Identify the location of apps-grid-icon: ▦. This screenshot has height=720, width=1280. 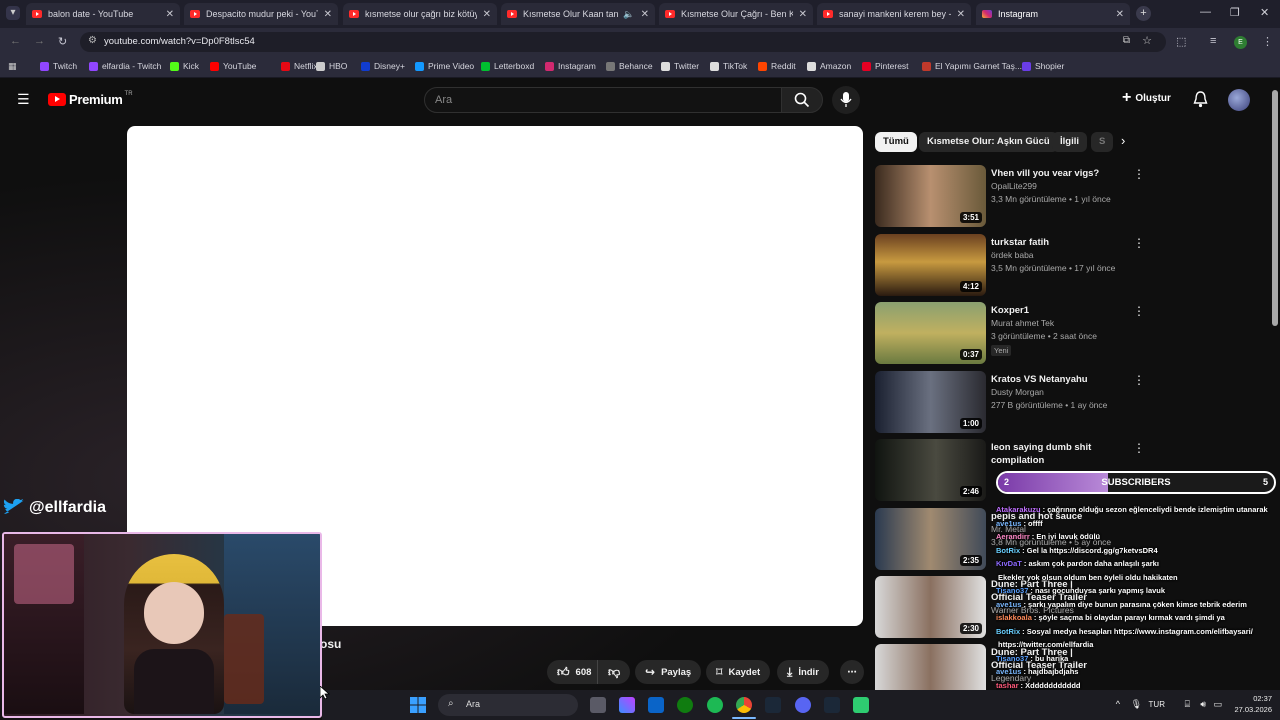
(12, 66).